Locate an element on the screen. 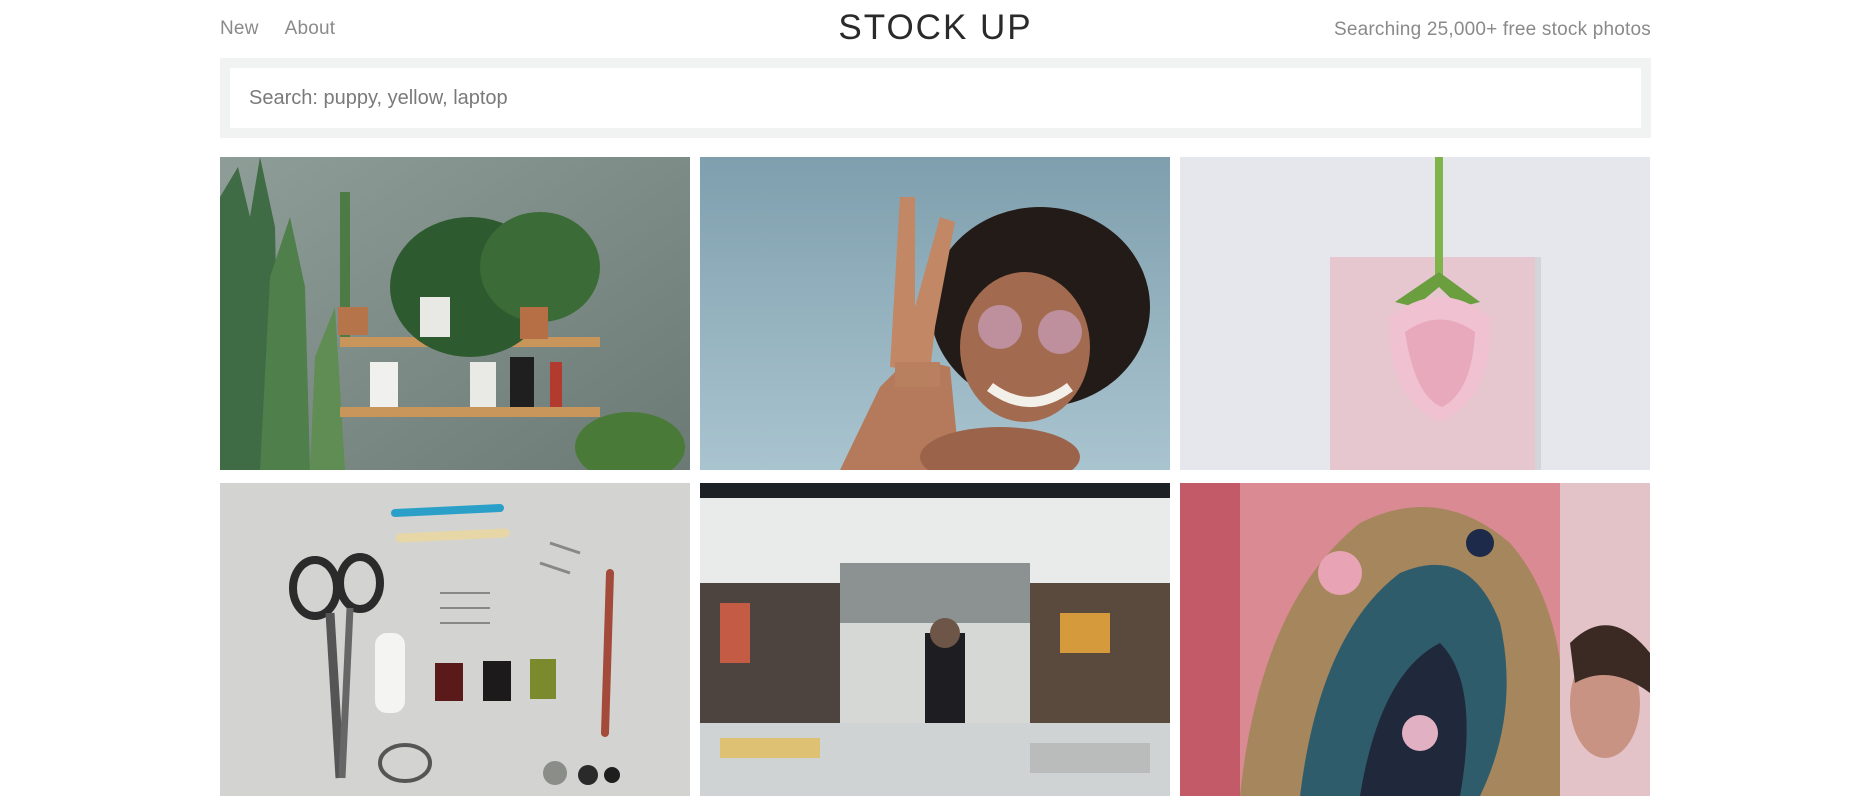  photo-woman-peace-sign is located at coordinates (935, 313).